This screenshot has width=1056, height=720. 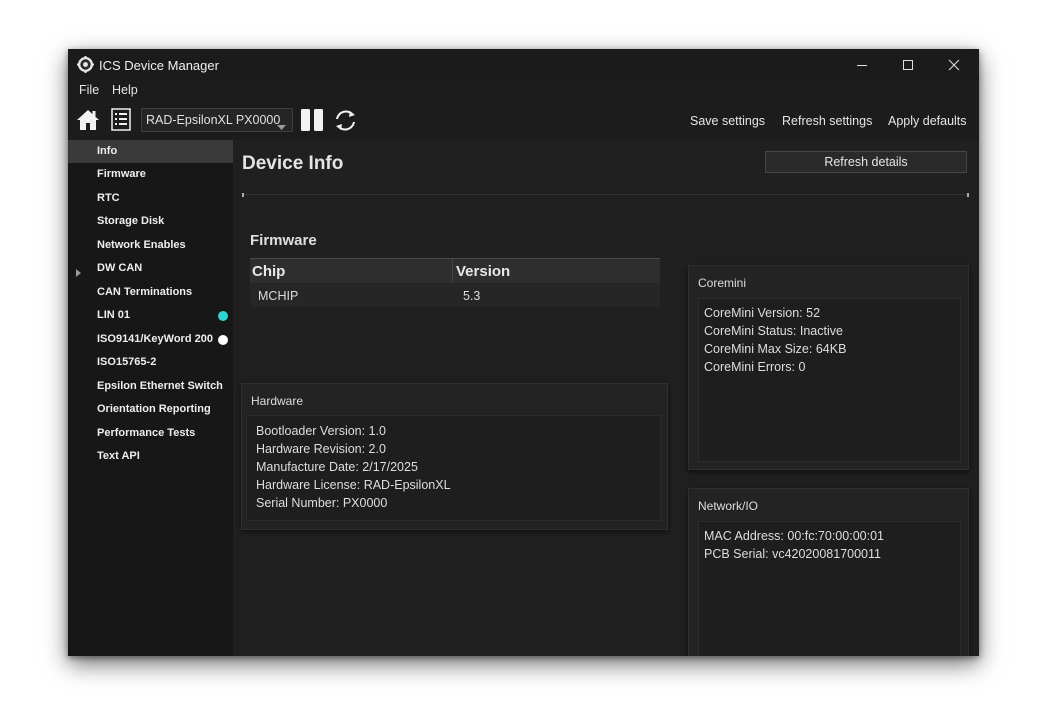 What do you see at coordinates (605, 194) in the screenshot?
I see `divider` at bounding box center [605, 194].